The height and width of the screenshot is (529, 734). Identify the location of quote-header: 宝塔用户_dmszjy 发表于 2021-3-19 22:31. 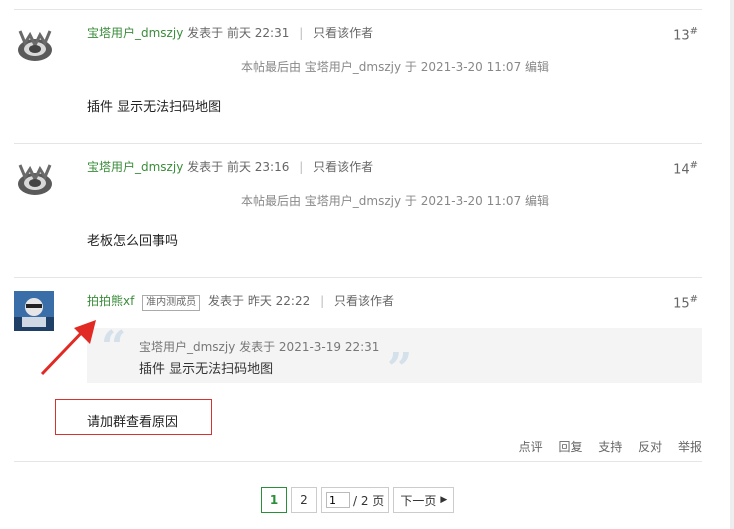
(259, 346).